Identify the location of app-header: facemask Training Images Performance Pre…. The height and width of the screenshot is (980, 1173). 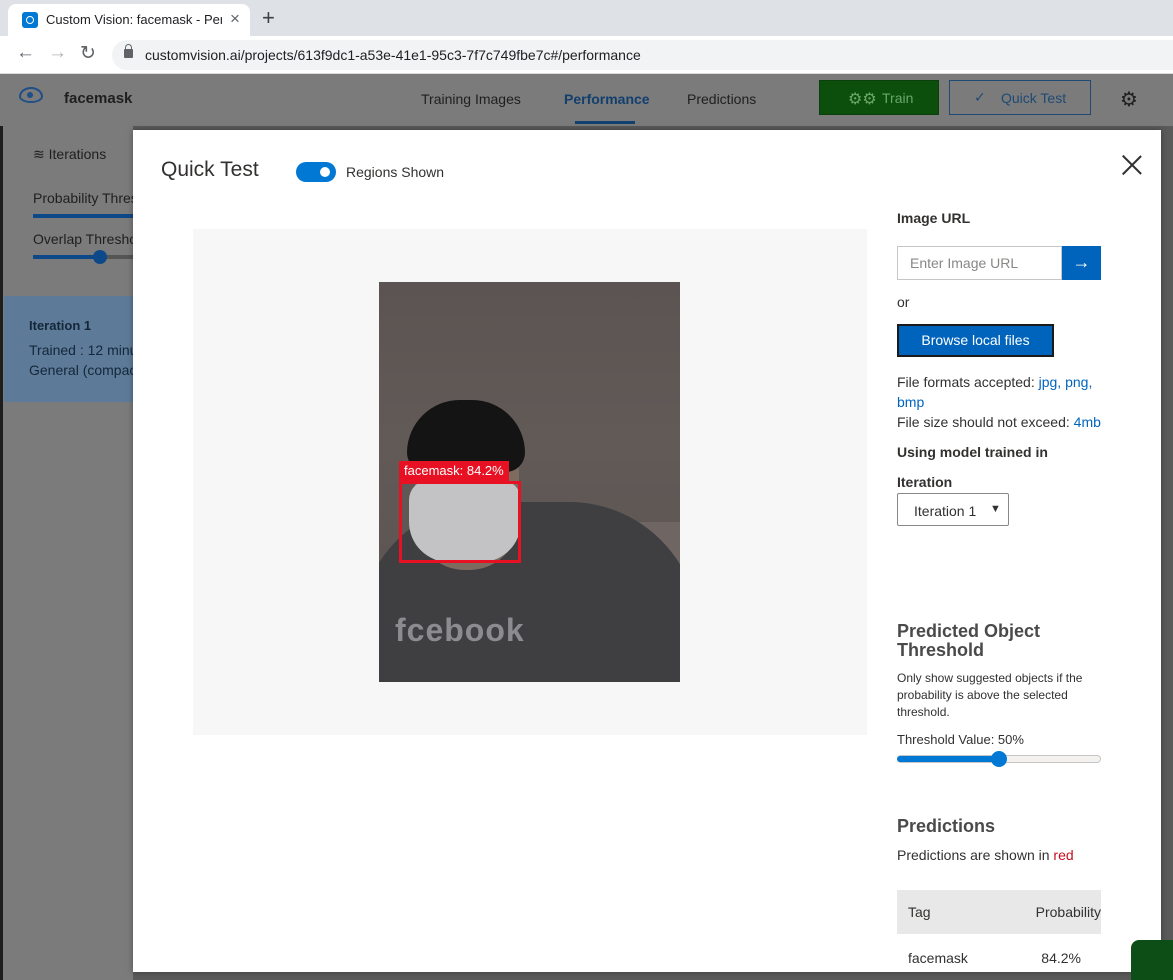
(586, 100).